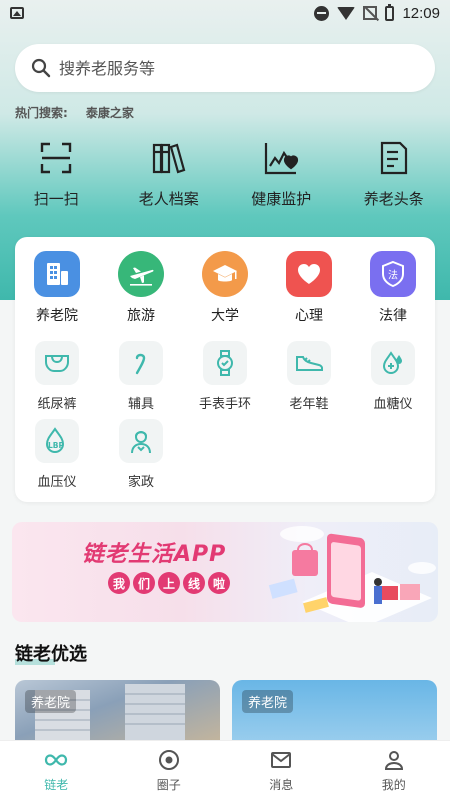  What do you see at coordinates (110, 112) in the screenshot?
I see `hot-search-tag: 泰康之家` at bounding box center [110, 112].